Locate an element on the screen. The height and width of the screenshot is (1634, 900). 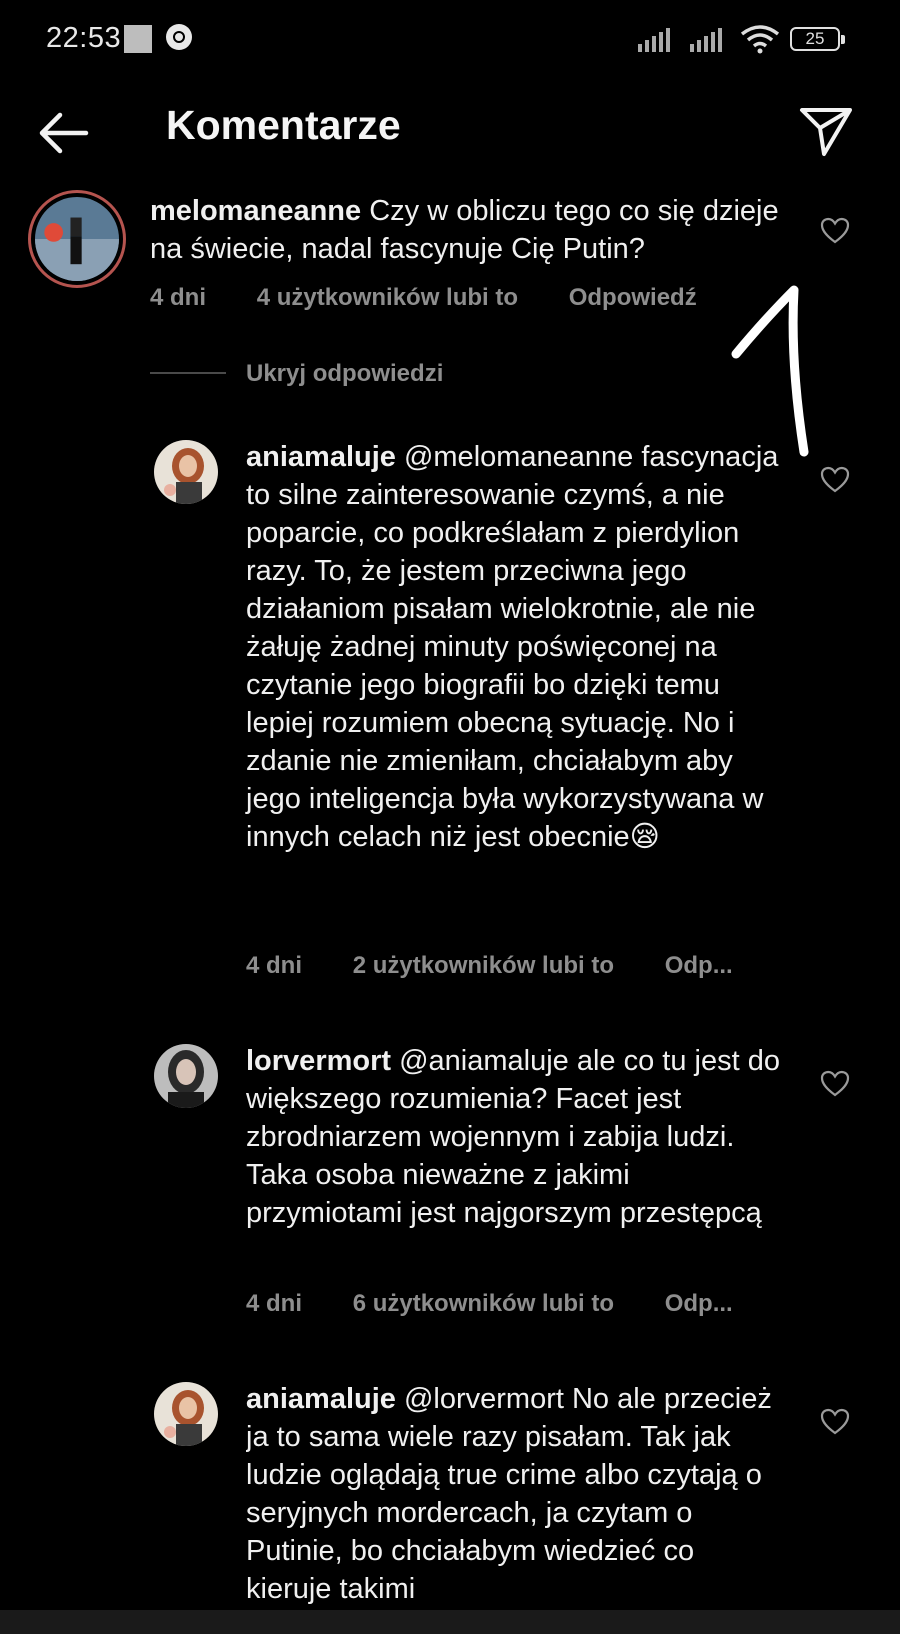
comment-meta: 4 dni 4 użytkowników lubi to Odpowiedź is located at coordinates (423, 298).